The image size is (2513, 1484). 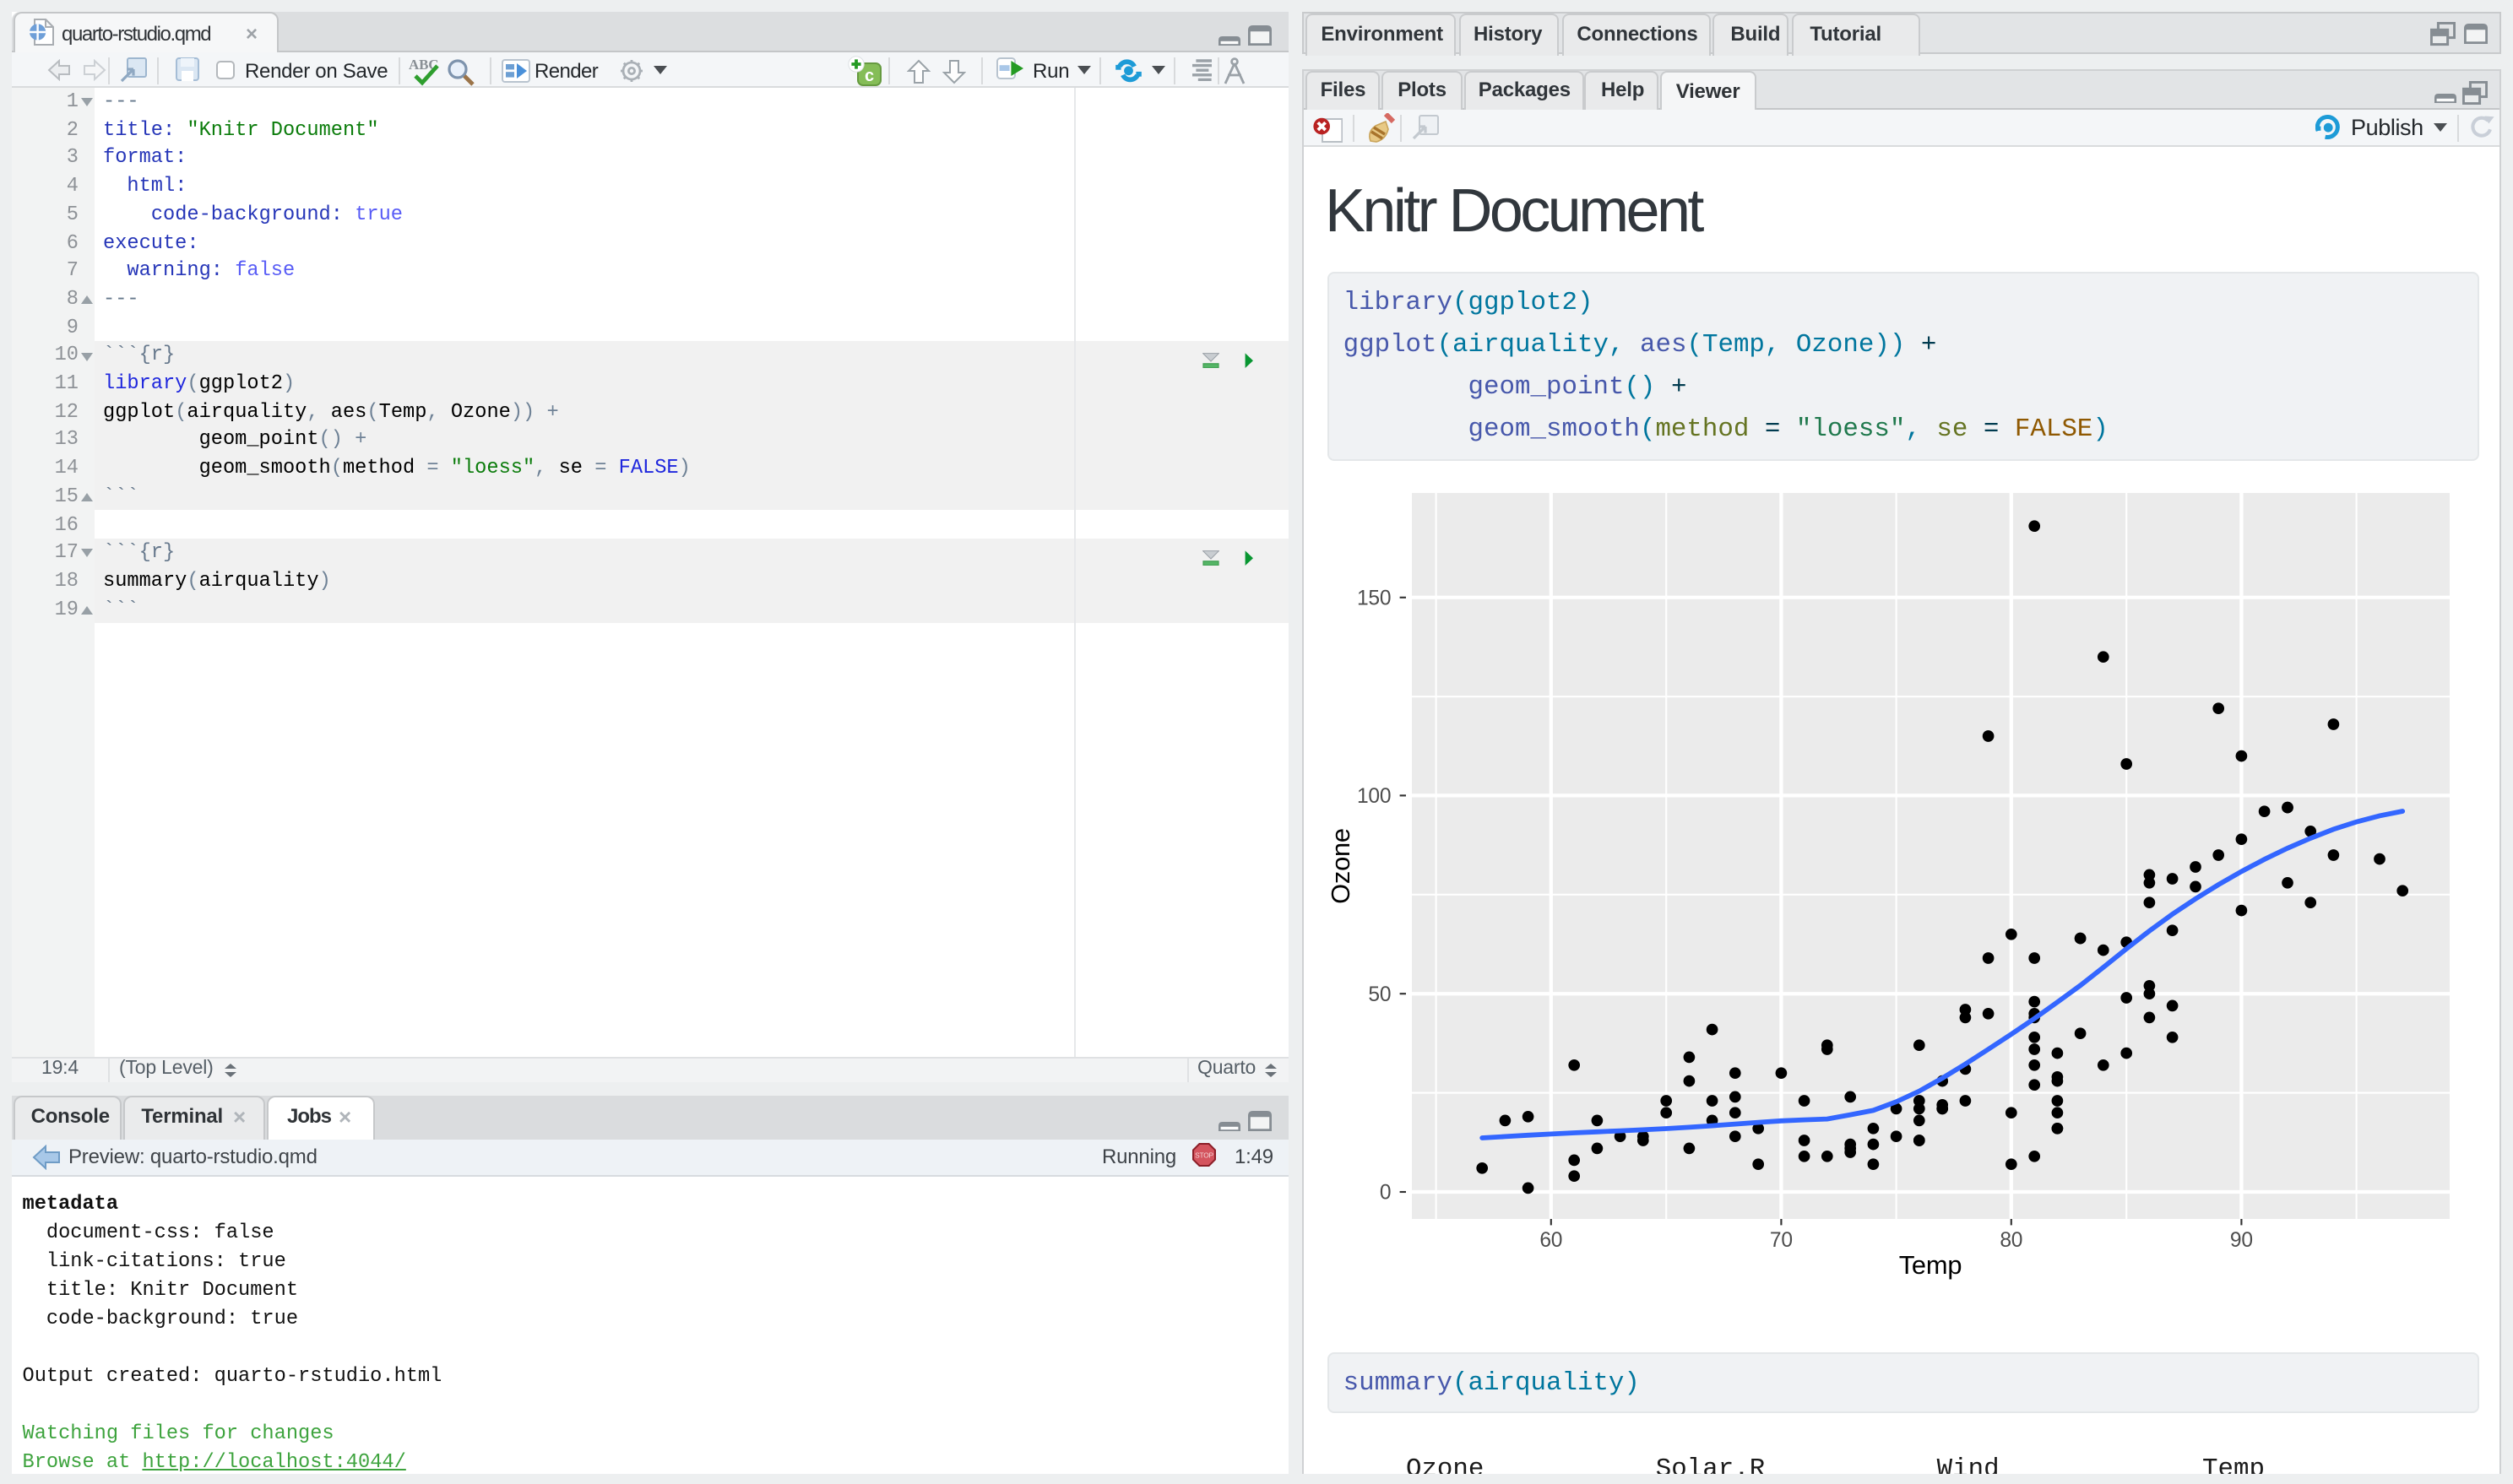 What do you see at coordinates (1379, 995) in the screenshot?
I see `svg-text: 50` at bounding box center [1379, 995].